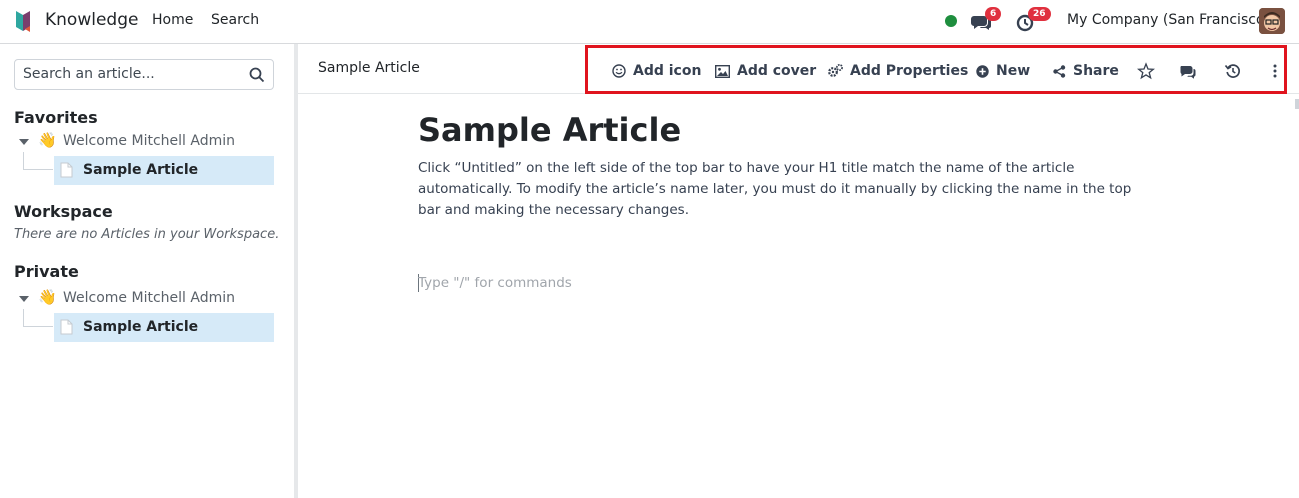  What do you see at coordinates (149, 141) in the screenshot?
I see `favorites-root-article: Welcome Mitchell Admin` at bounding box center [149, 141].